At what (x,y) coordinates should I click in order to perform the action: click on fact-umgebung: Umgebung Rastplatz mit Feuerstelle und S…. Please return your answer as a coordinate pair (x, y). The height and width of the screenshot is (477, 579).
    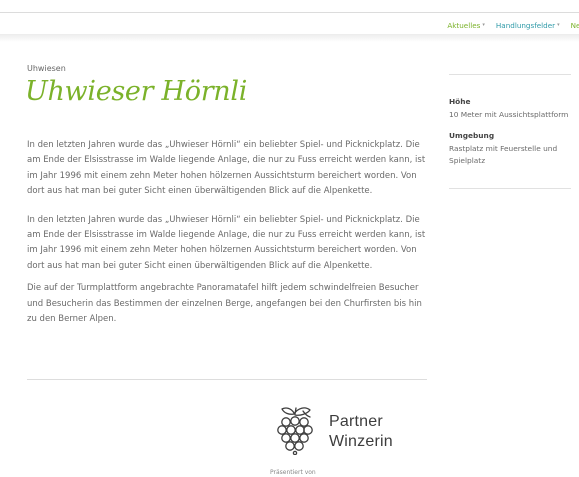
    Looking at the image, I should click on (510, 149).